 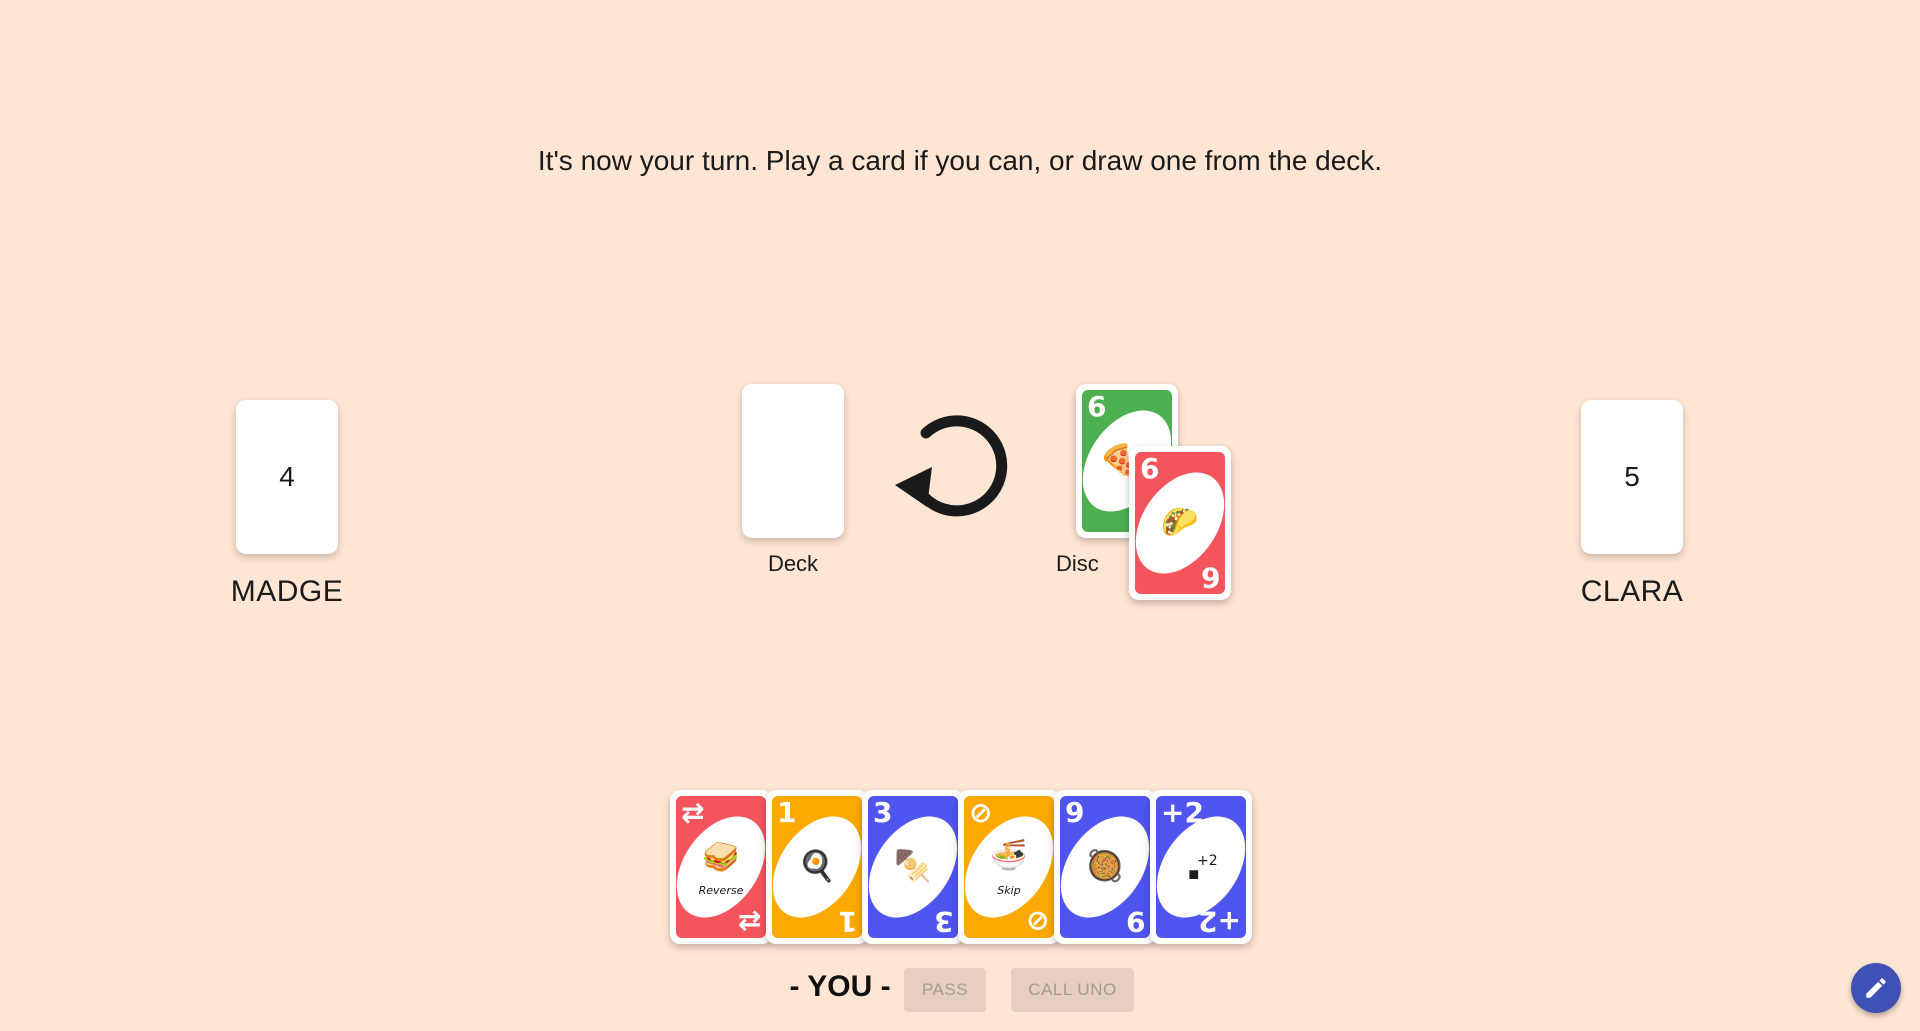 I want to click on hand-card-4-face: ⊘ ⊘ 🍜 Skip, so click(x=1009, y=867).